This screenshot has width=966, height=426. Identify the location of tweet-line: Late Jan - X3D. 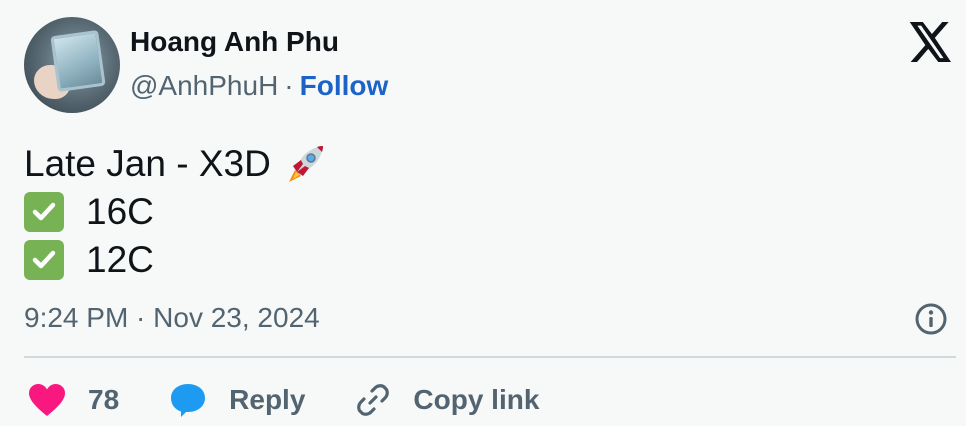
(175, 164).